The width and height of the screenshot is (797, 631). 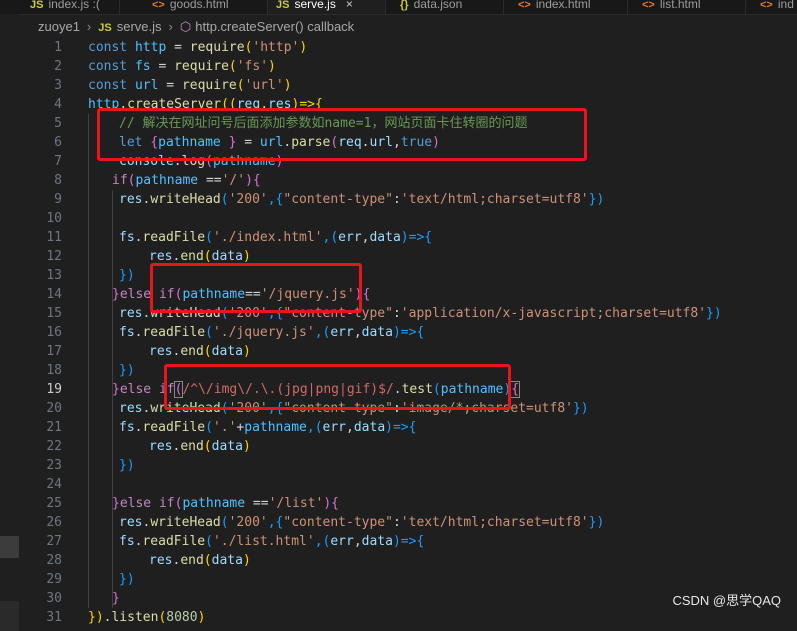 I want to click on activity-bar-edge, so click(x=9, y=322).